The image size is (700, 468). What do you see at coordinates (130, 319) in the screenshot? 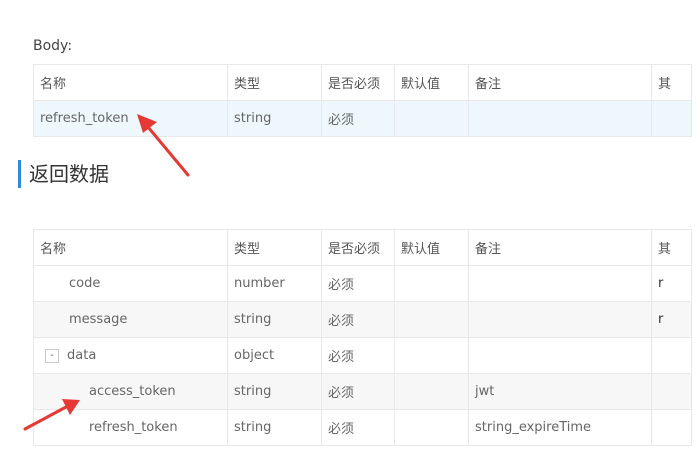
I see `cell-name: message` at bounding box center [130, 319].